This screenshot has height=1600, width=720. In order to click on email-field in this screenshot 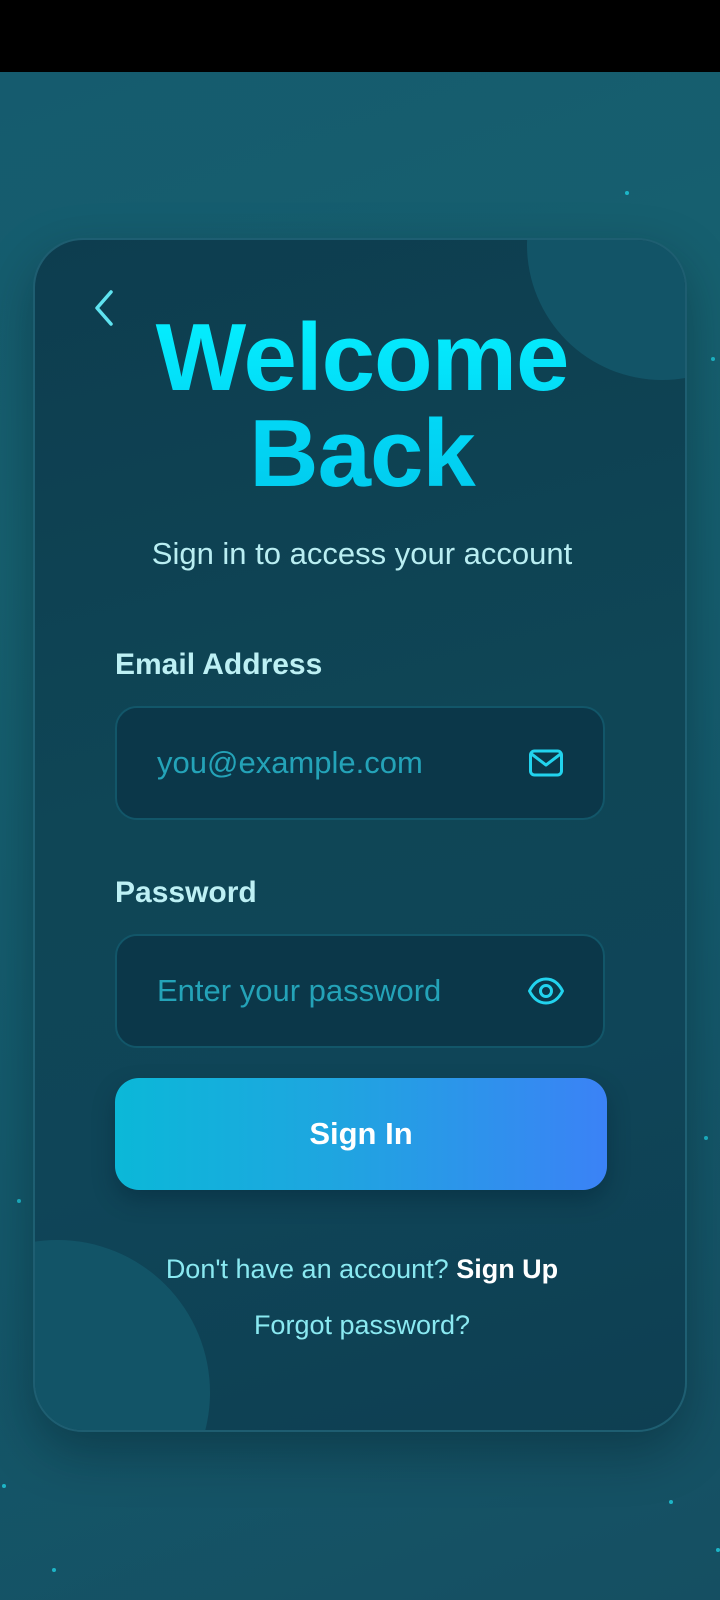, I will do `click(337, 763)`.